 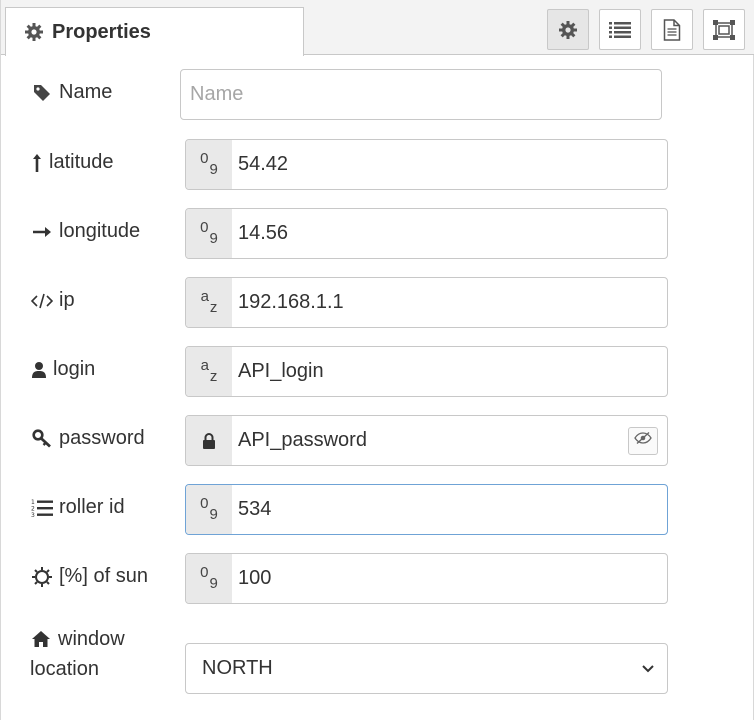 I want to click on user-icon, so click(x=39, y=370).